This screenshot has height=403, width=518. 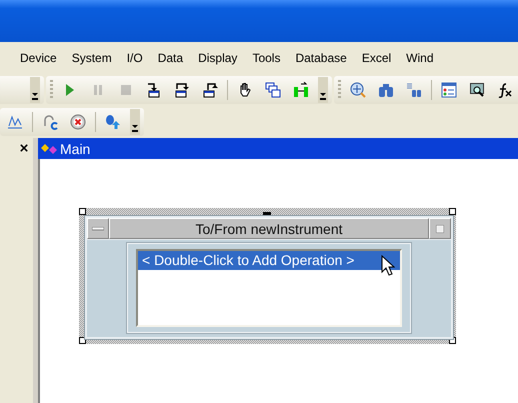 I want to click on function-icon, so click(x=505, y=90).